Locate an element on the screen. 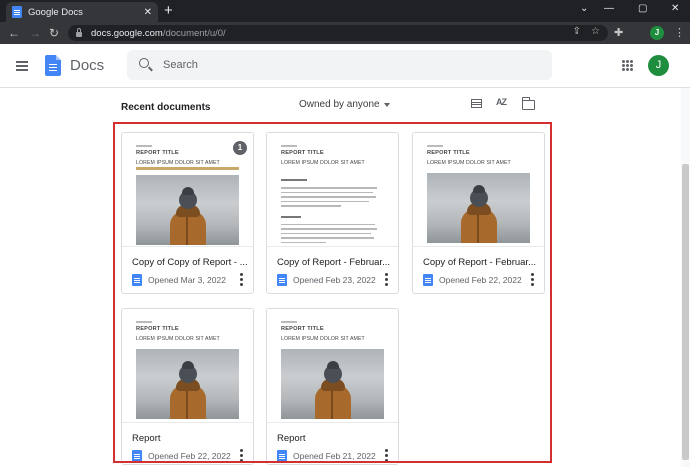 This screenshot has width=690, height=467. main-menu-icon is located at coordinates (22, 66).